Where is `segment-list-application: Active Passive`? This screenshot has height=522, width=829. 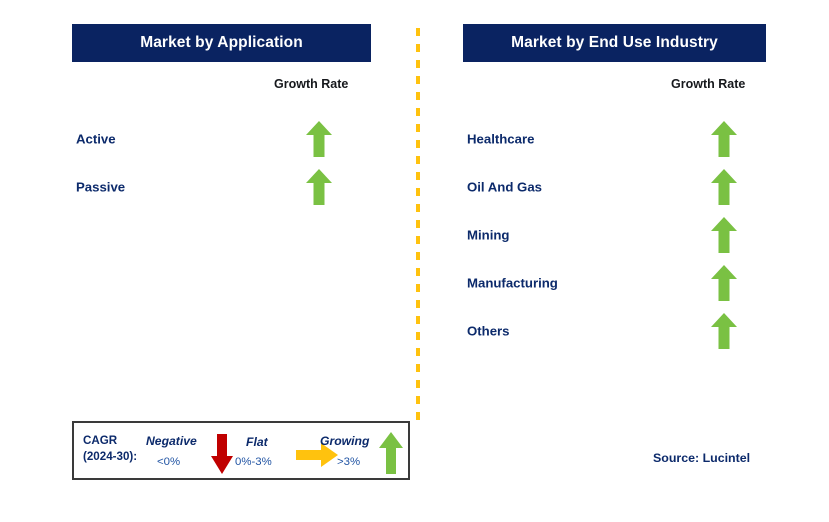 segment-list-application: Active Passive is located at coordinates (221, 163).